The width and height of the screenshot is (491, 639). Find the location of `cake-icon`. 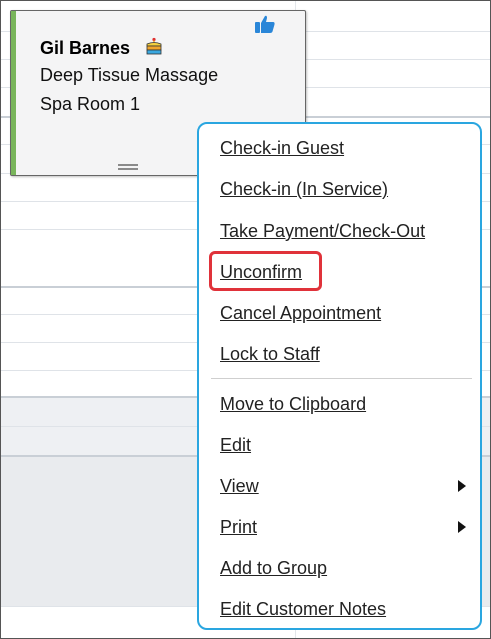

cake-icon is located at coordinates (154, 46).